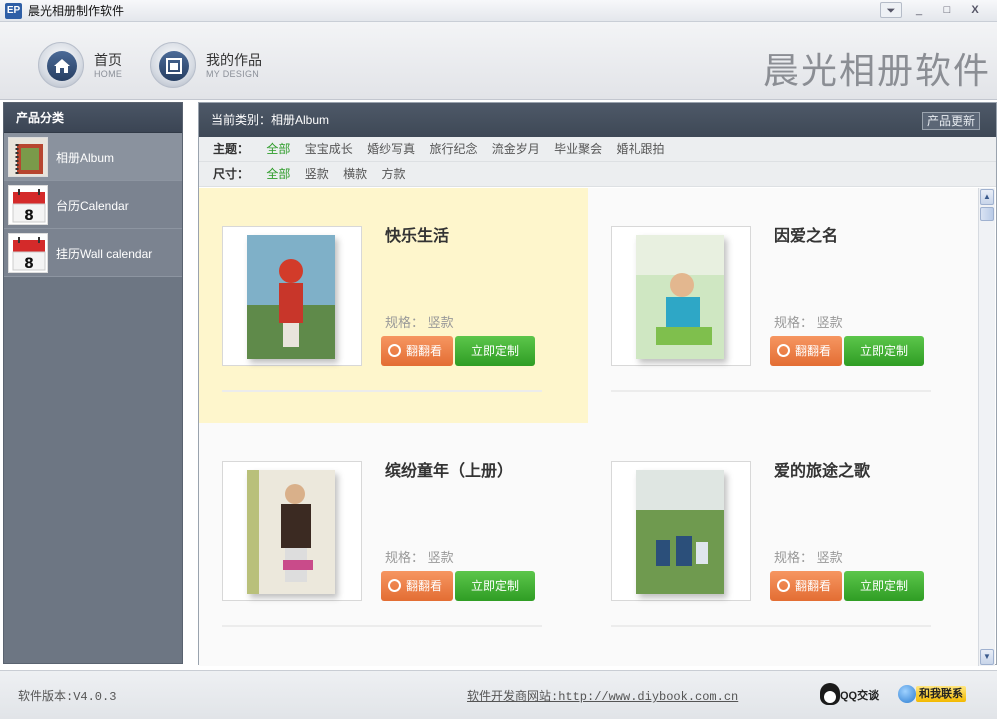 The height and width of the screenshot is (719, 997). Describe the element at coordinates (278, 149) in the screenshot. I see `theme-option-all: 全部` at that location.